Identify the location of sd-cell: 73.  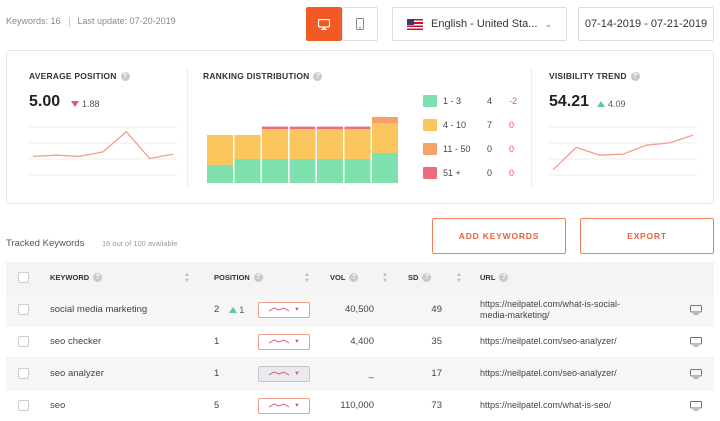
(436, 405).